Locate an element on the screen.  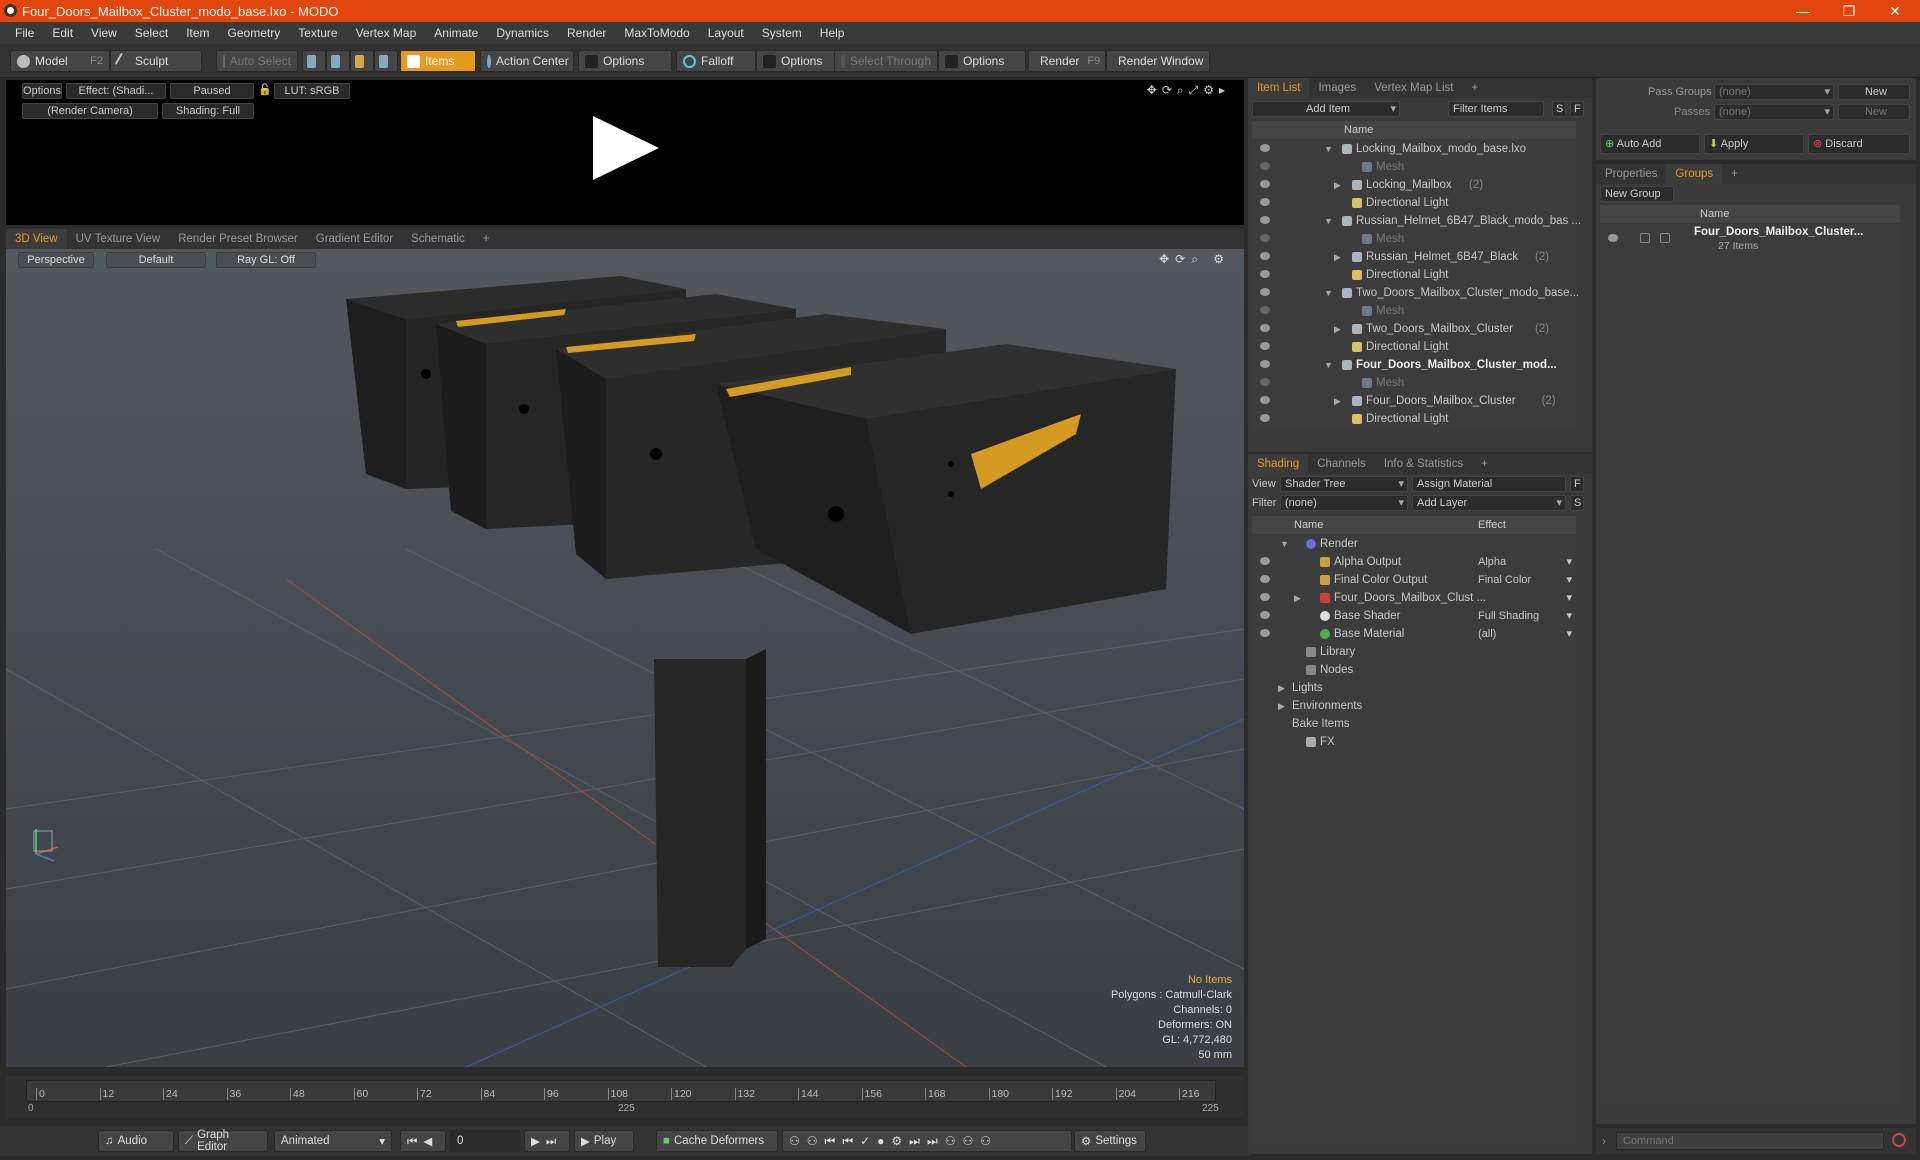
menu-dynamics: Dynamics is located at coordinates (522, 33).